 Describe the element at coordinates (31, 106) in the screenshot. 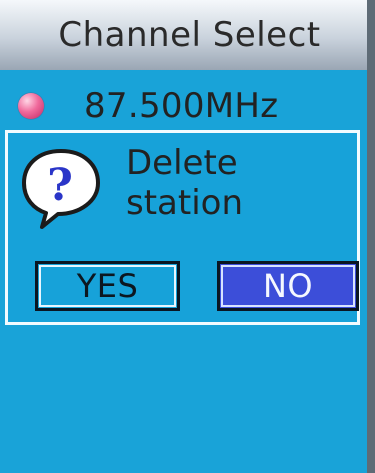

I see `channel-indicator-icon` at that location.